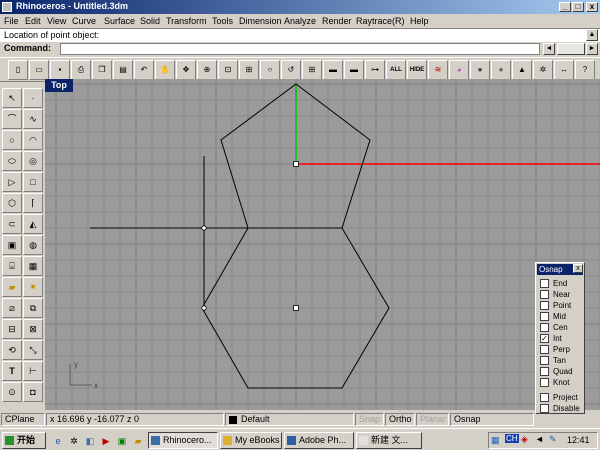 Image resolution: width=600 pixels, height=450 pixels. I want to click on mesh-icon: ▦, so click(33, 266).